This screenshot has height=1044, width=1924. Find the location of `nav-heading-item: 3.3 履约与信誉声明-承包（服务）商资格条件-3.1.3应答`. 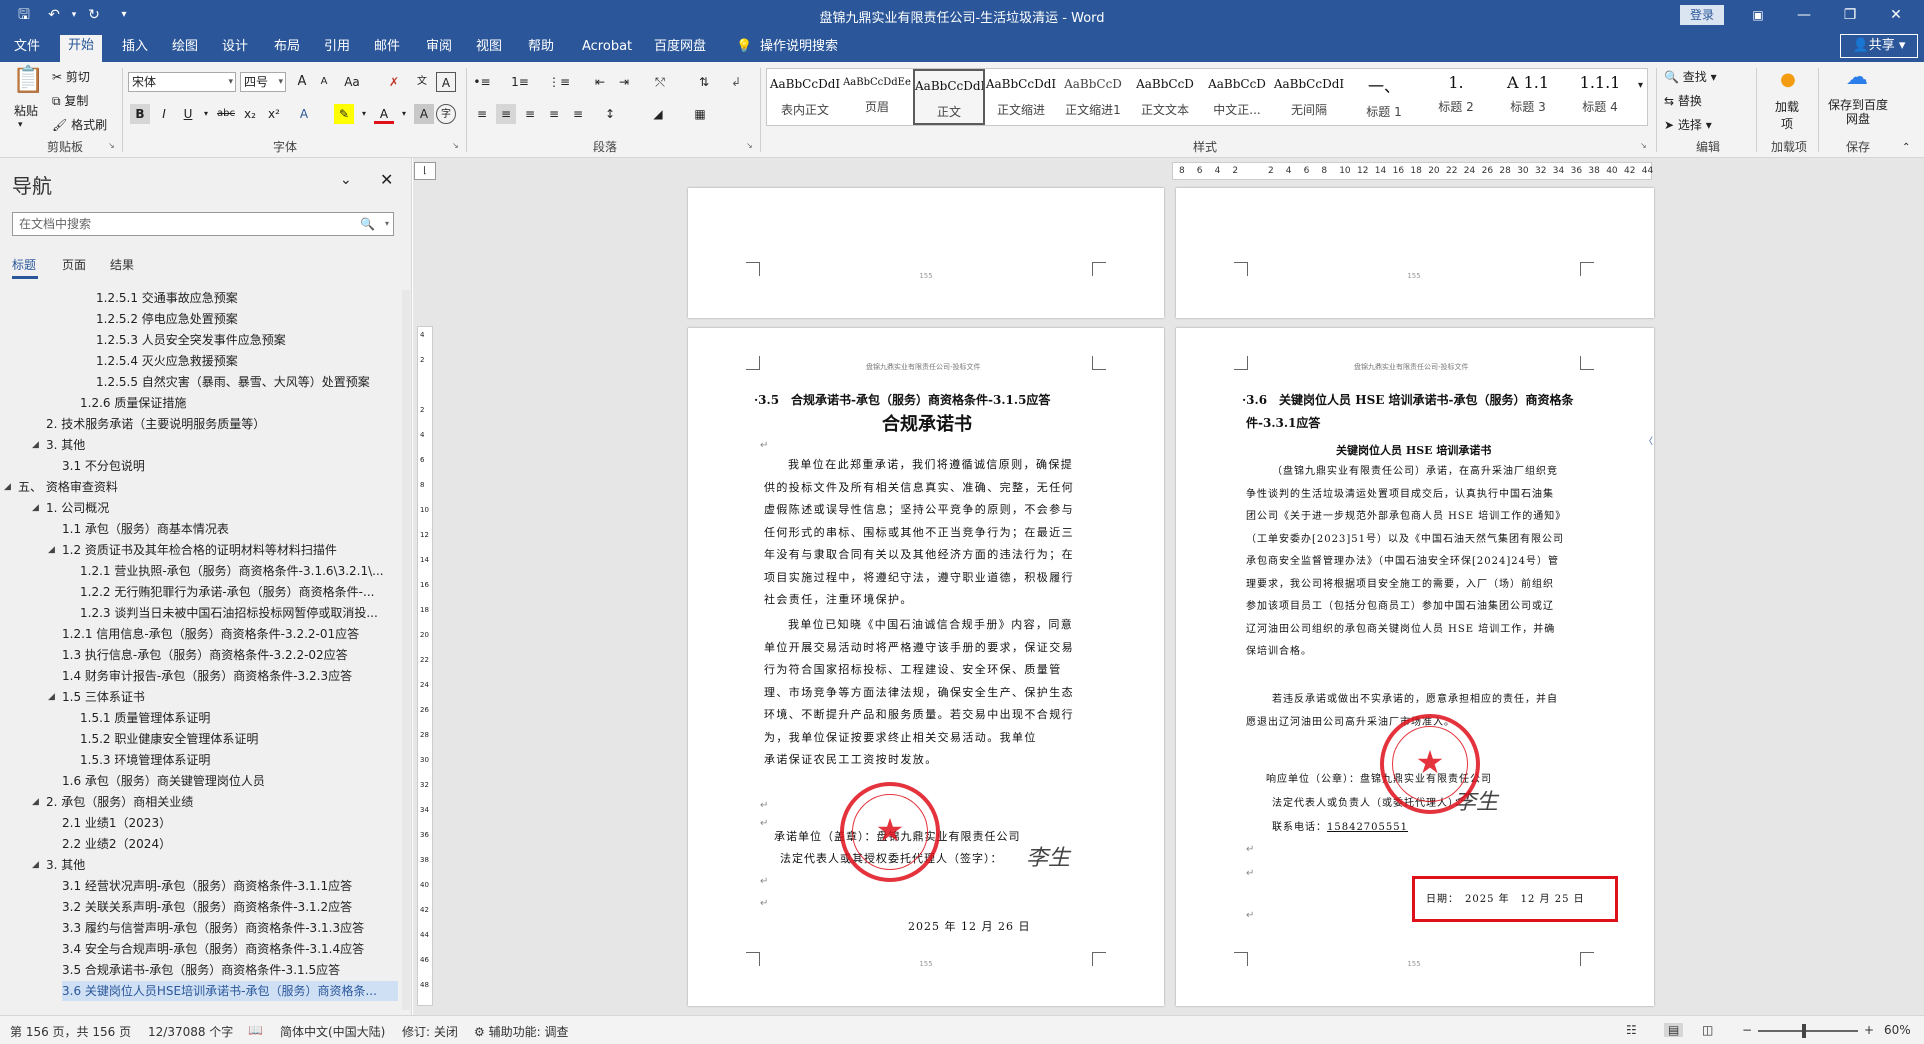

nav-heading-item: 3.3 履约与信誉声明-承包（服务）商资格条件-3.1.3应答 is located at coordinates (230, 928).